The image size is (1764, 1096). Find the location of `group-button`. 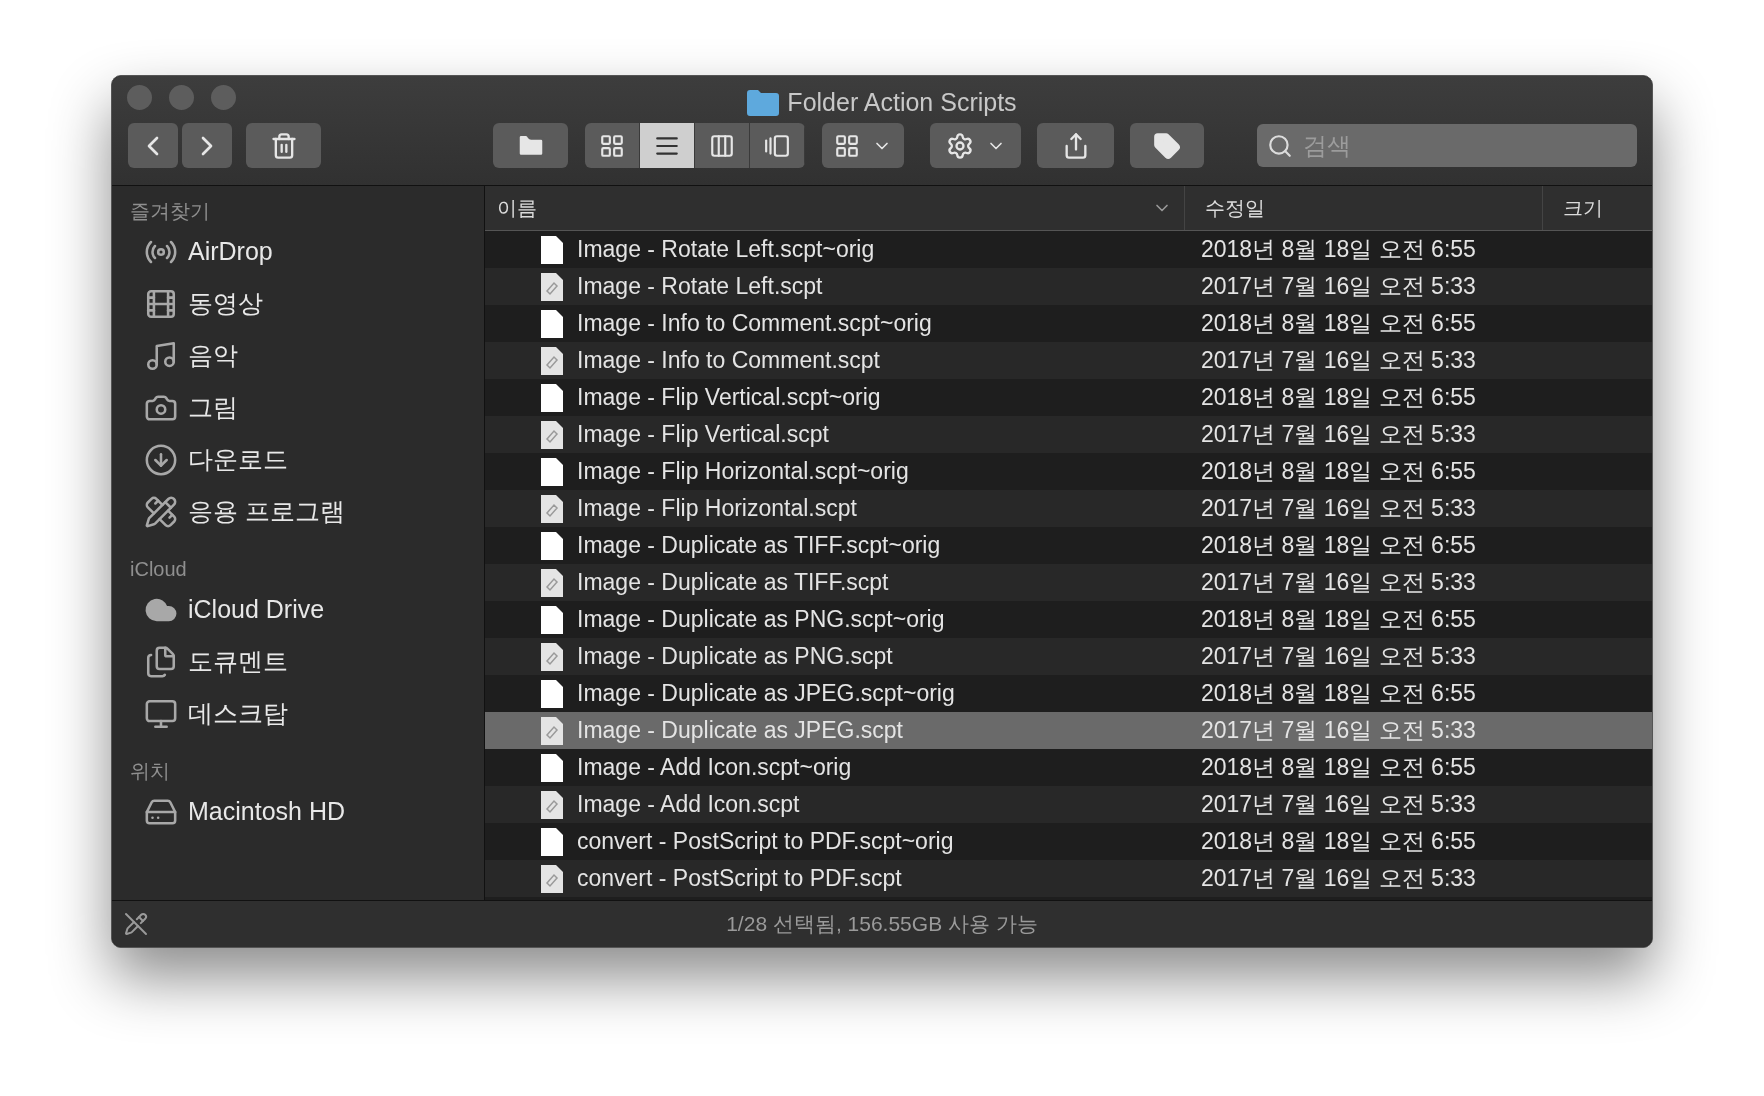

group-button is located at coordinates (863, 145).